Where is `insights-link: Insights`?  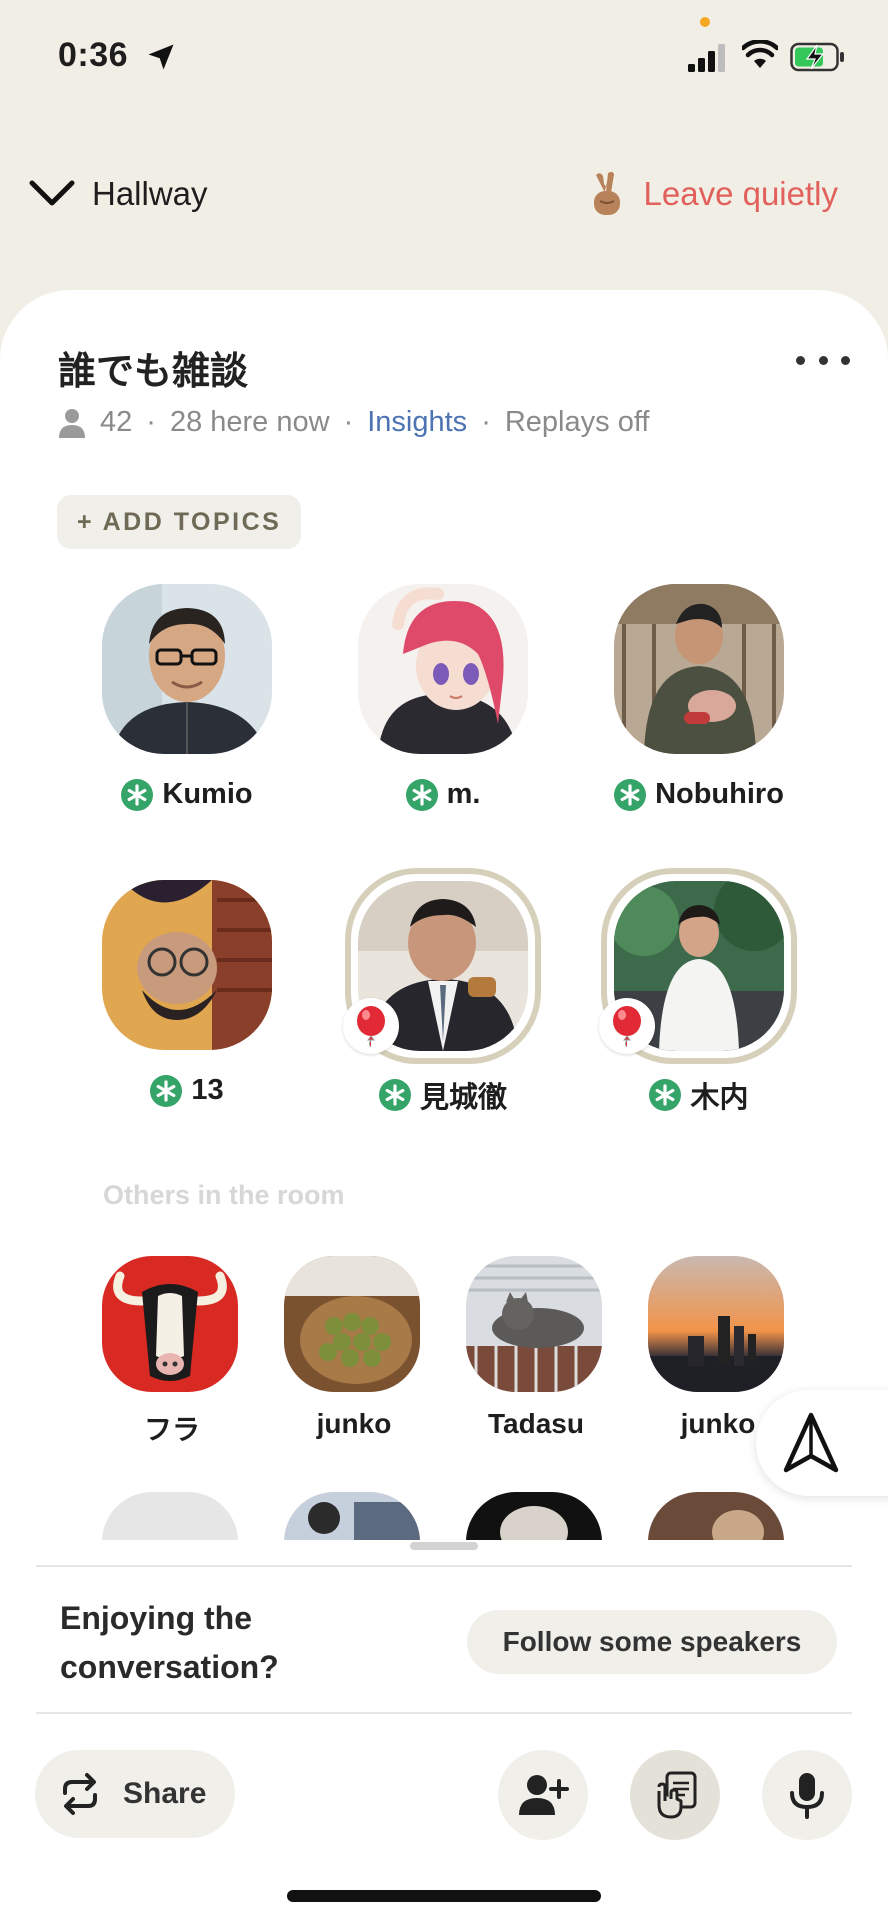 insights-link: Insights is located at coordinates (417, 422).